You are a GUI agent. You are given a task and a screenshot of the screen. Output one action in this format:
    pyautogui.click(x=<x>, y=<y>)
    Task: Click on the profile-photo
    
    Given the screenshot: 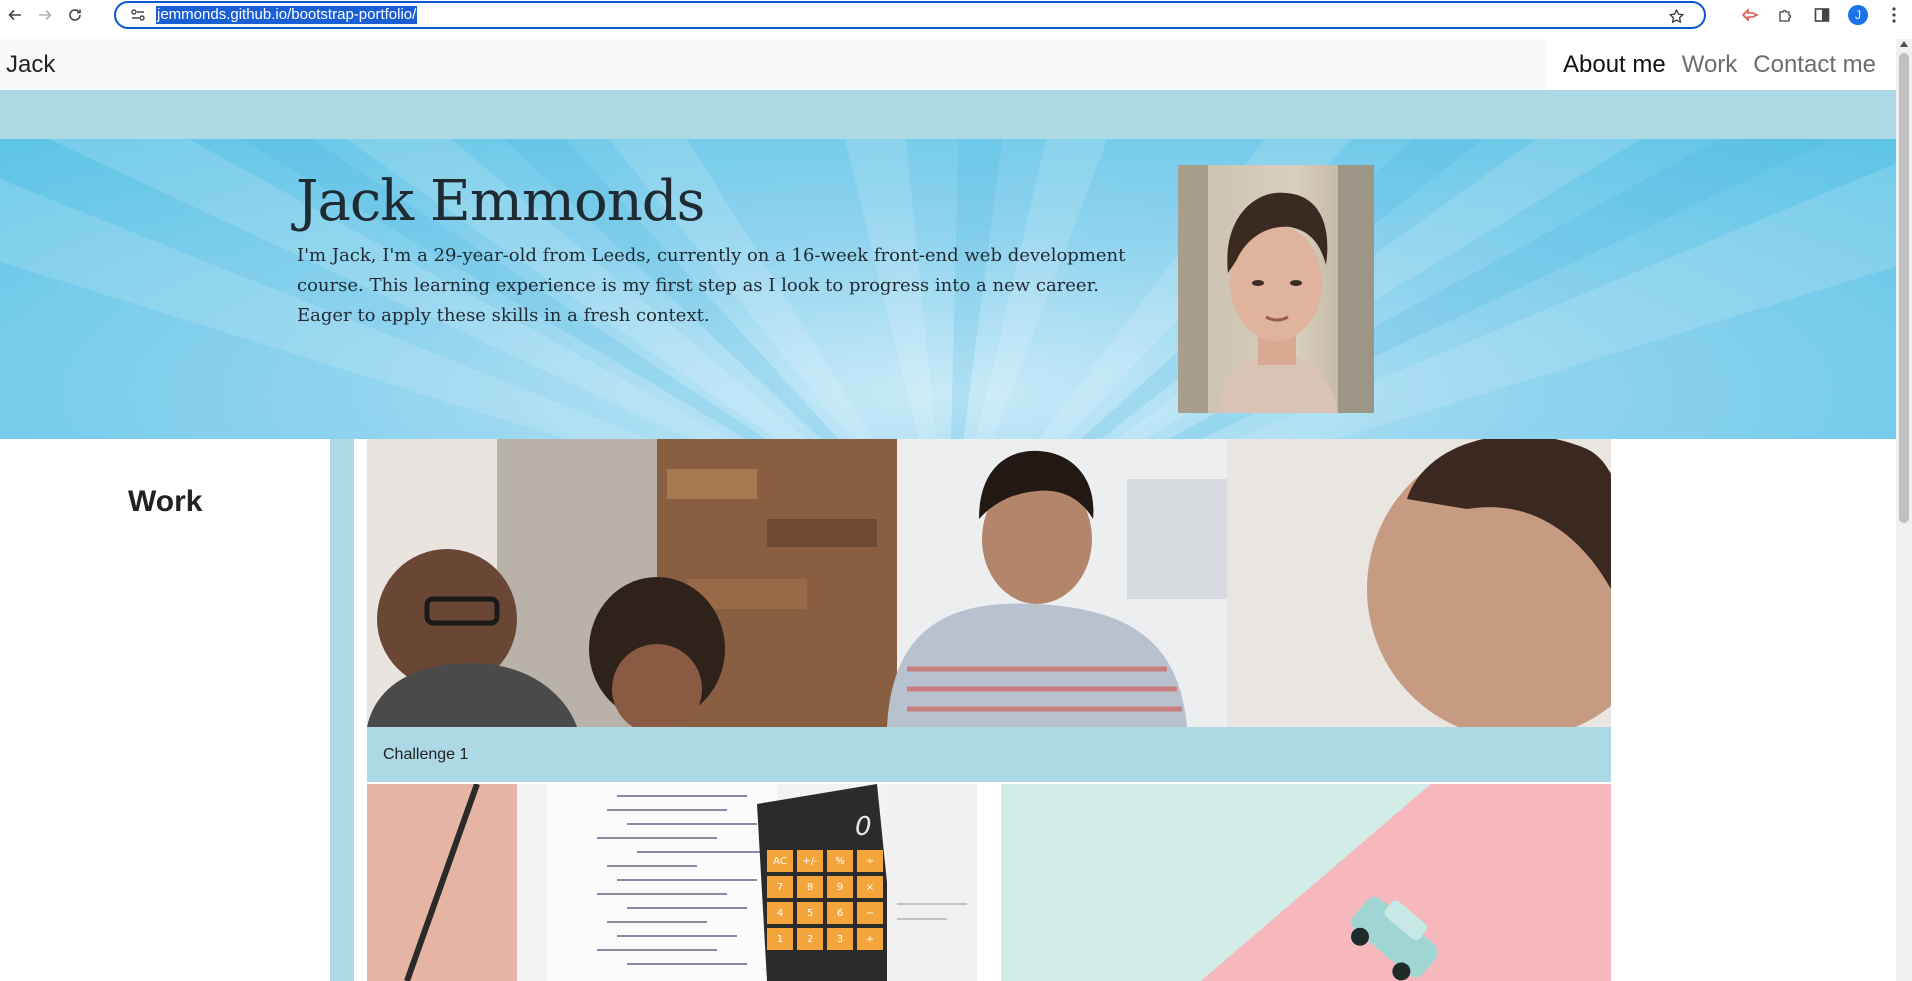 What is the action you would take?
    pyautogui.click(x=1276, y=289)
    